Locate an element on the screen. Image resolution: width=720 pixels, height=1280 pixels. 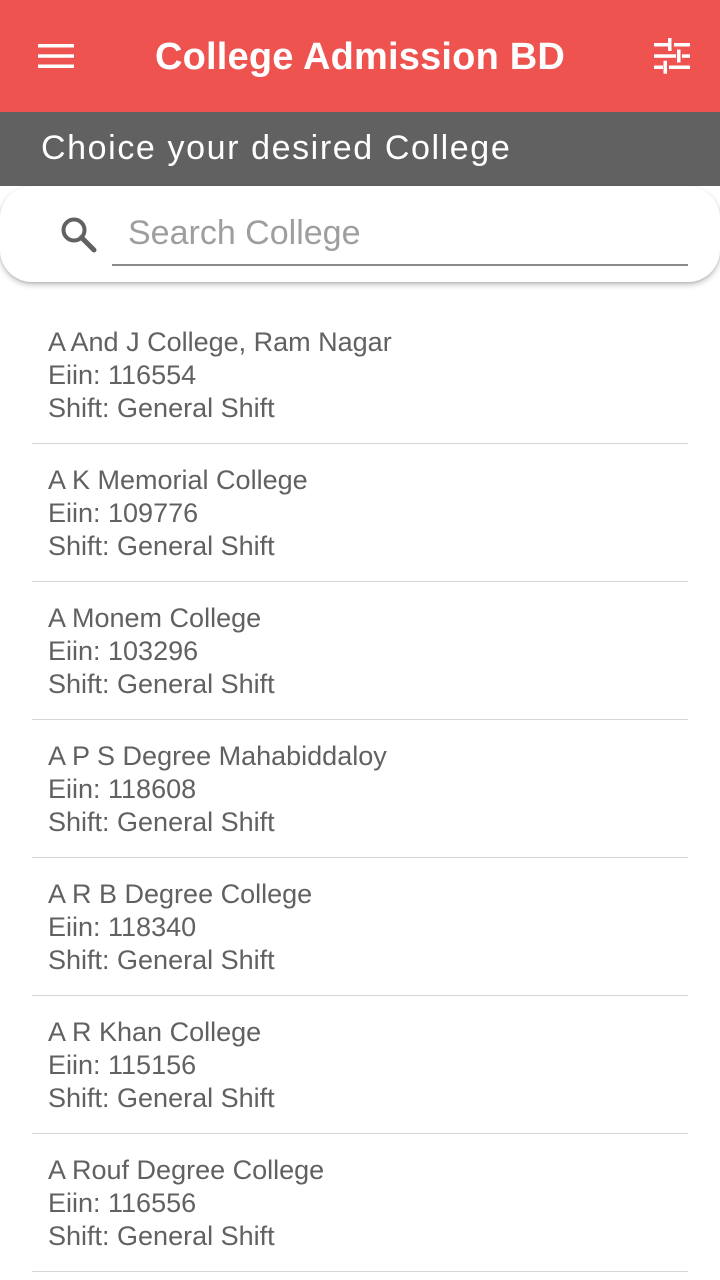
college-name: A R Khan College is located at coordinates (155, 1032).